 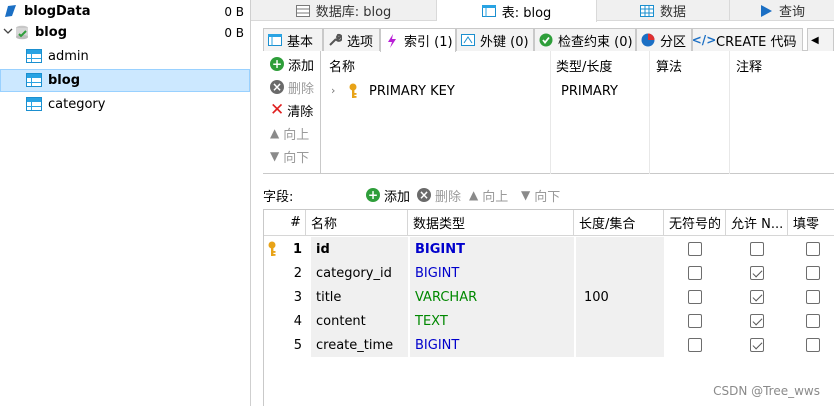 What do you see at coordinates (359, 321) in the screenshot?
I see `cell-name: content` at bounding box center [359, 321].